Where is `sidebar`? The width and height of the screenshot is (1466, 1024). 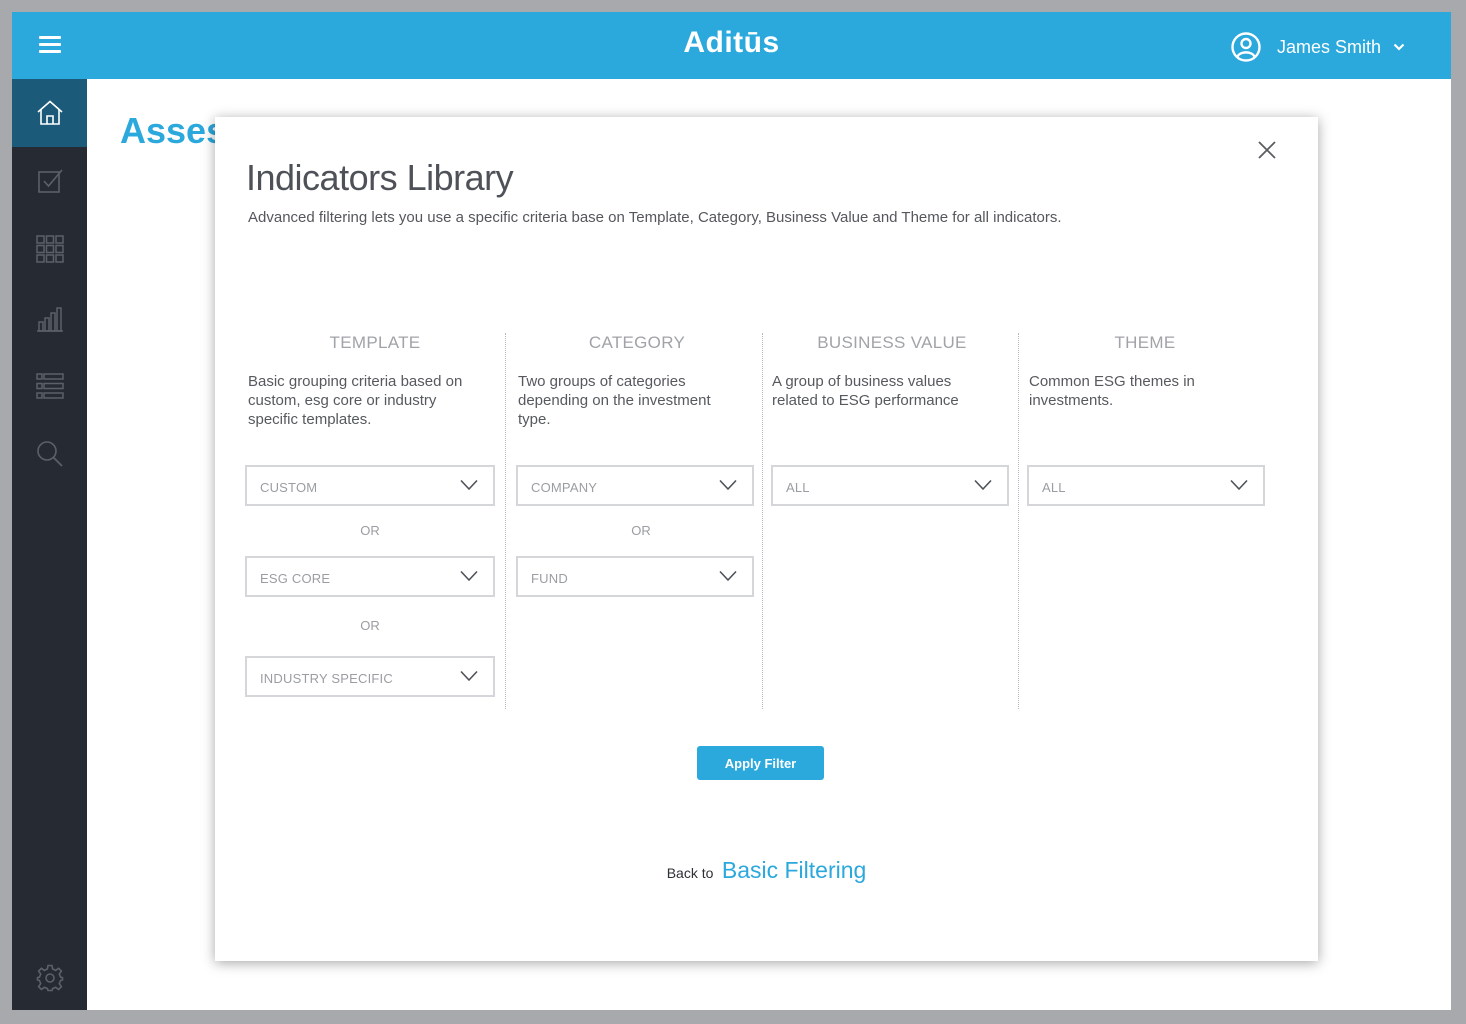
sidebar is located at coordinates (49, 544).